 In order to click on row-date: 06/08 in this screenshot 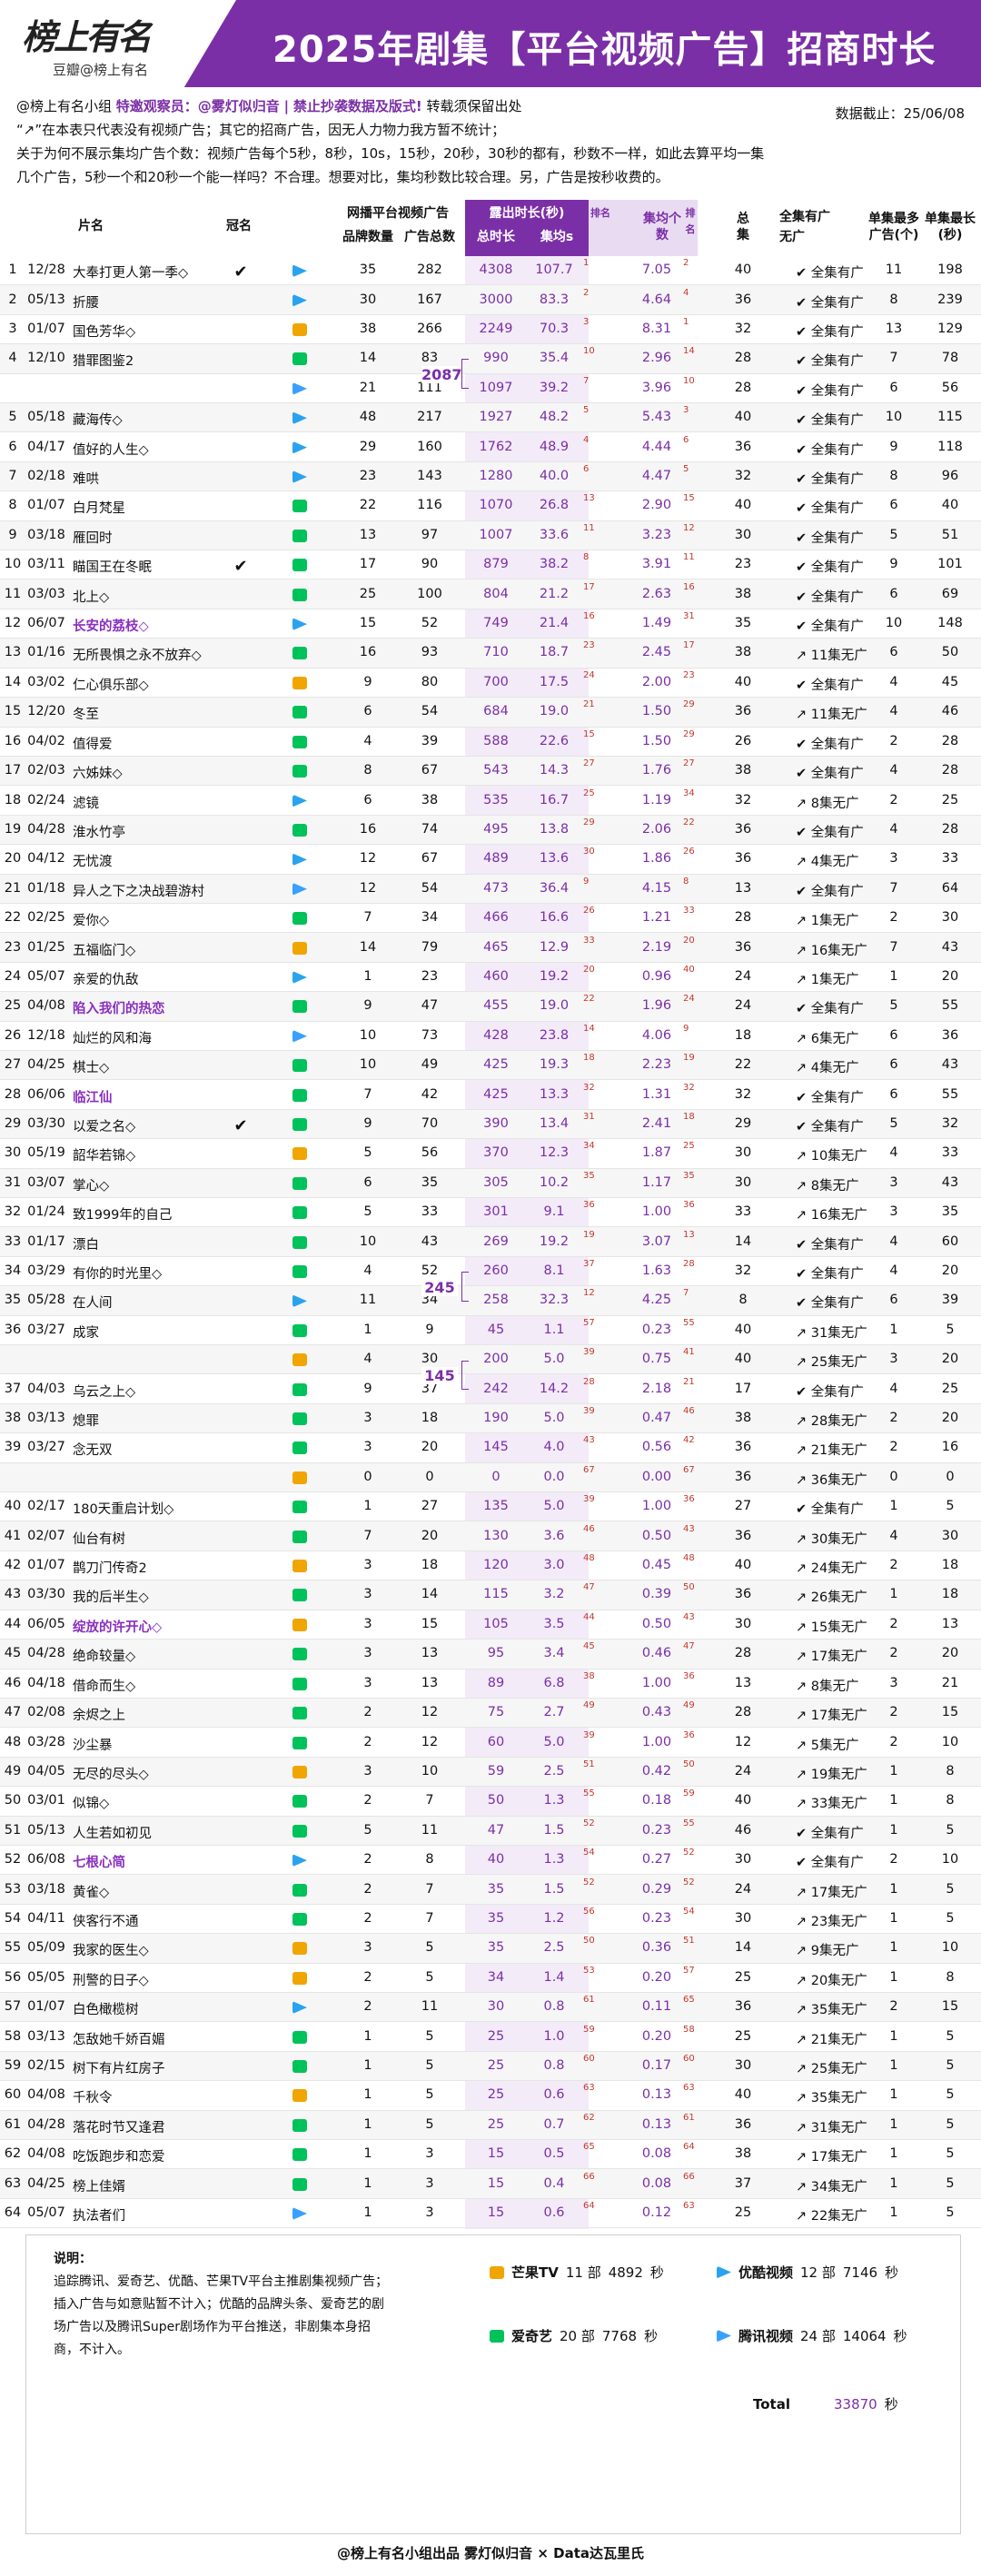, I will do `click(46, 1860)`.